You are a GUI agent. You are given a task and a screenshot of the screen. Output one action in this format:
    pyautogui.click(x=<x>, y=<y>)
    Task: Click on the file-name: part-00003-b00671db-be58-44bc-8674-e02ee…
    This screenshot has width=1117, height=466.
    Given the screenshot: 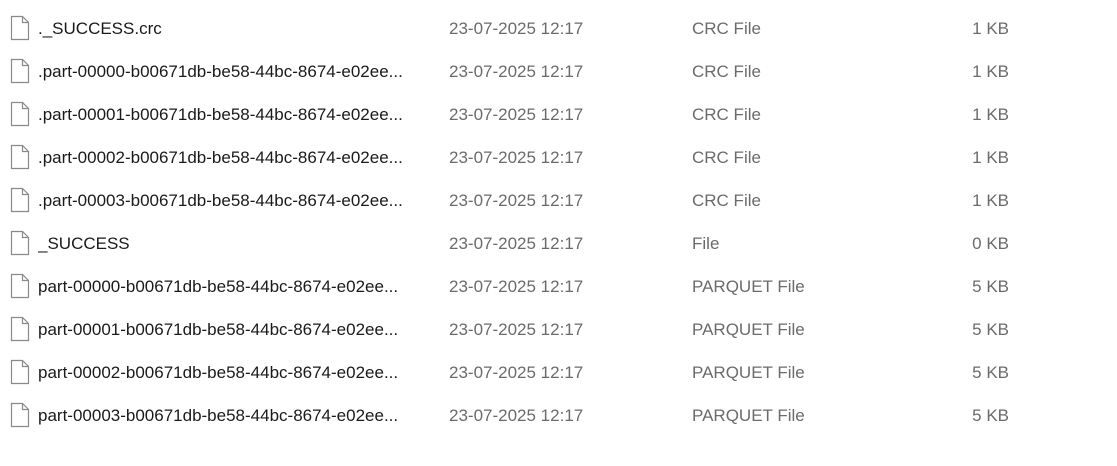 What is the action you would take?
    pyautogui.click(x=235, y=416)
    